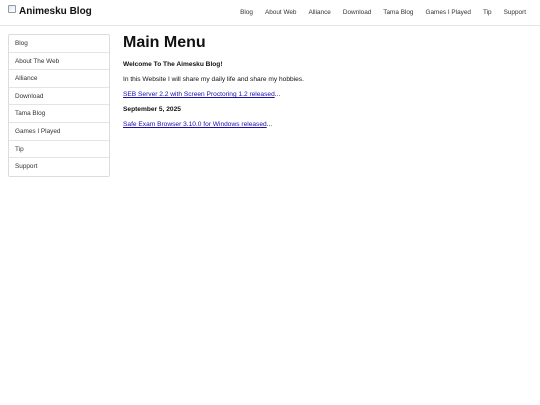  Describe the element at coordinates (319, 12) in the screenshot. I see `nav-link-alliance: Alliance` at that location.